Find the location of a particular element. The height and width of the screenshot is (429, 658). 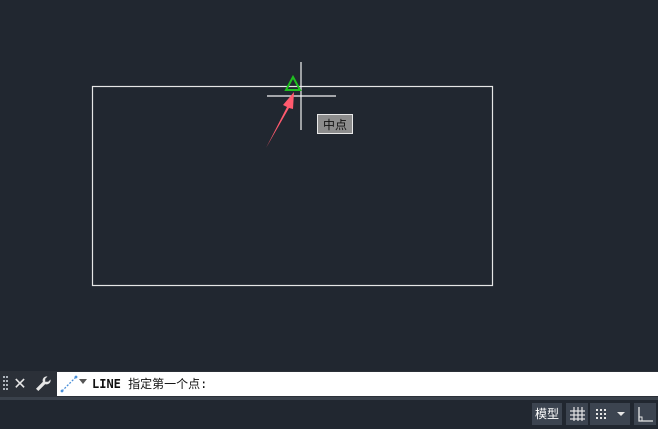

command-input: LINE 指定第一个点: is located at coordinates (357, 384).